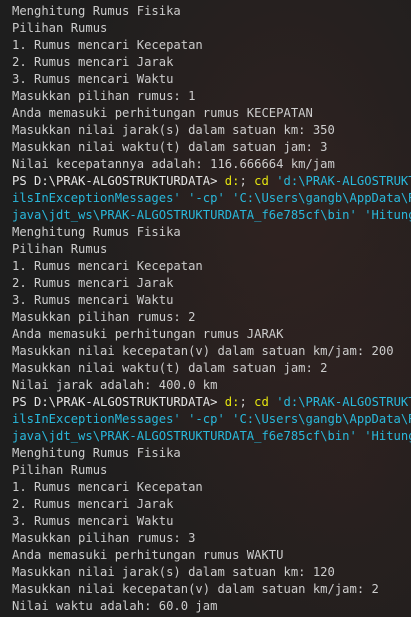  I want to click on output-line: Masukkan pilihan rumus: 2, so click(104, 317).